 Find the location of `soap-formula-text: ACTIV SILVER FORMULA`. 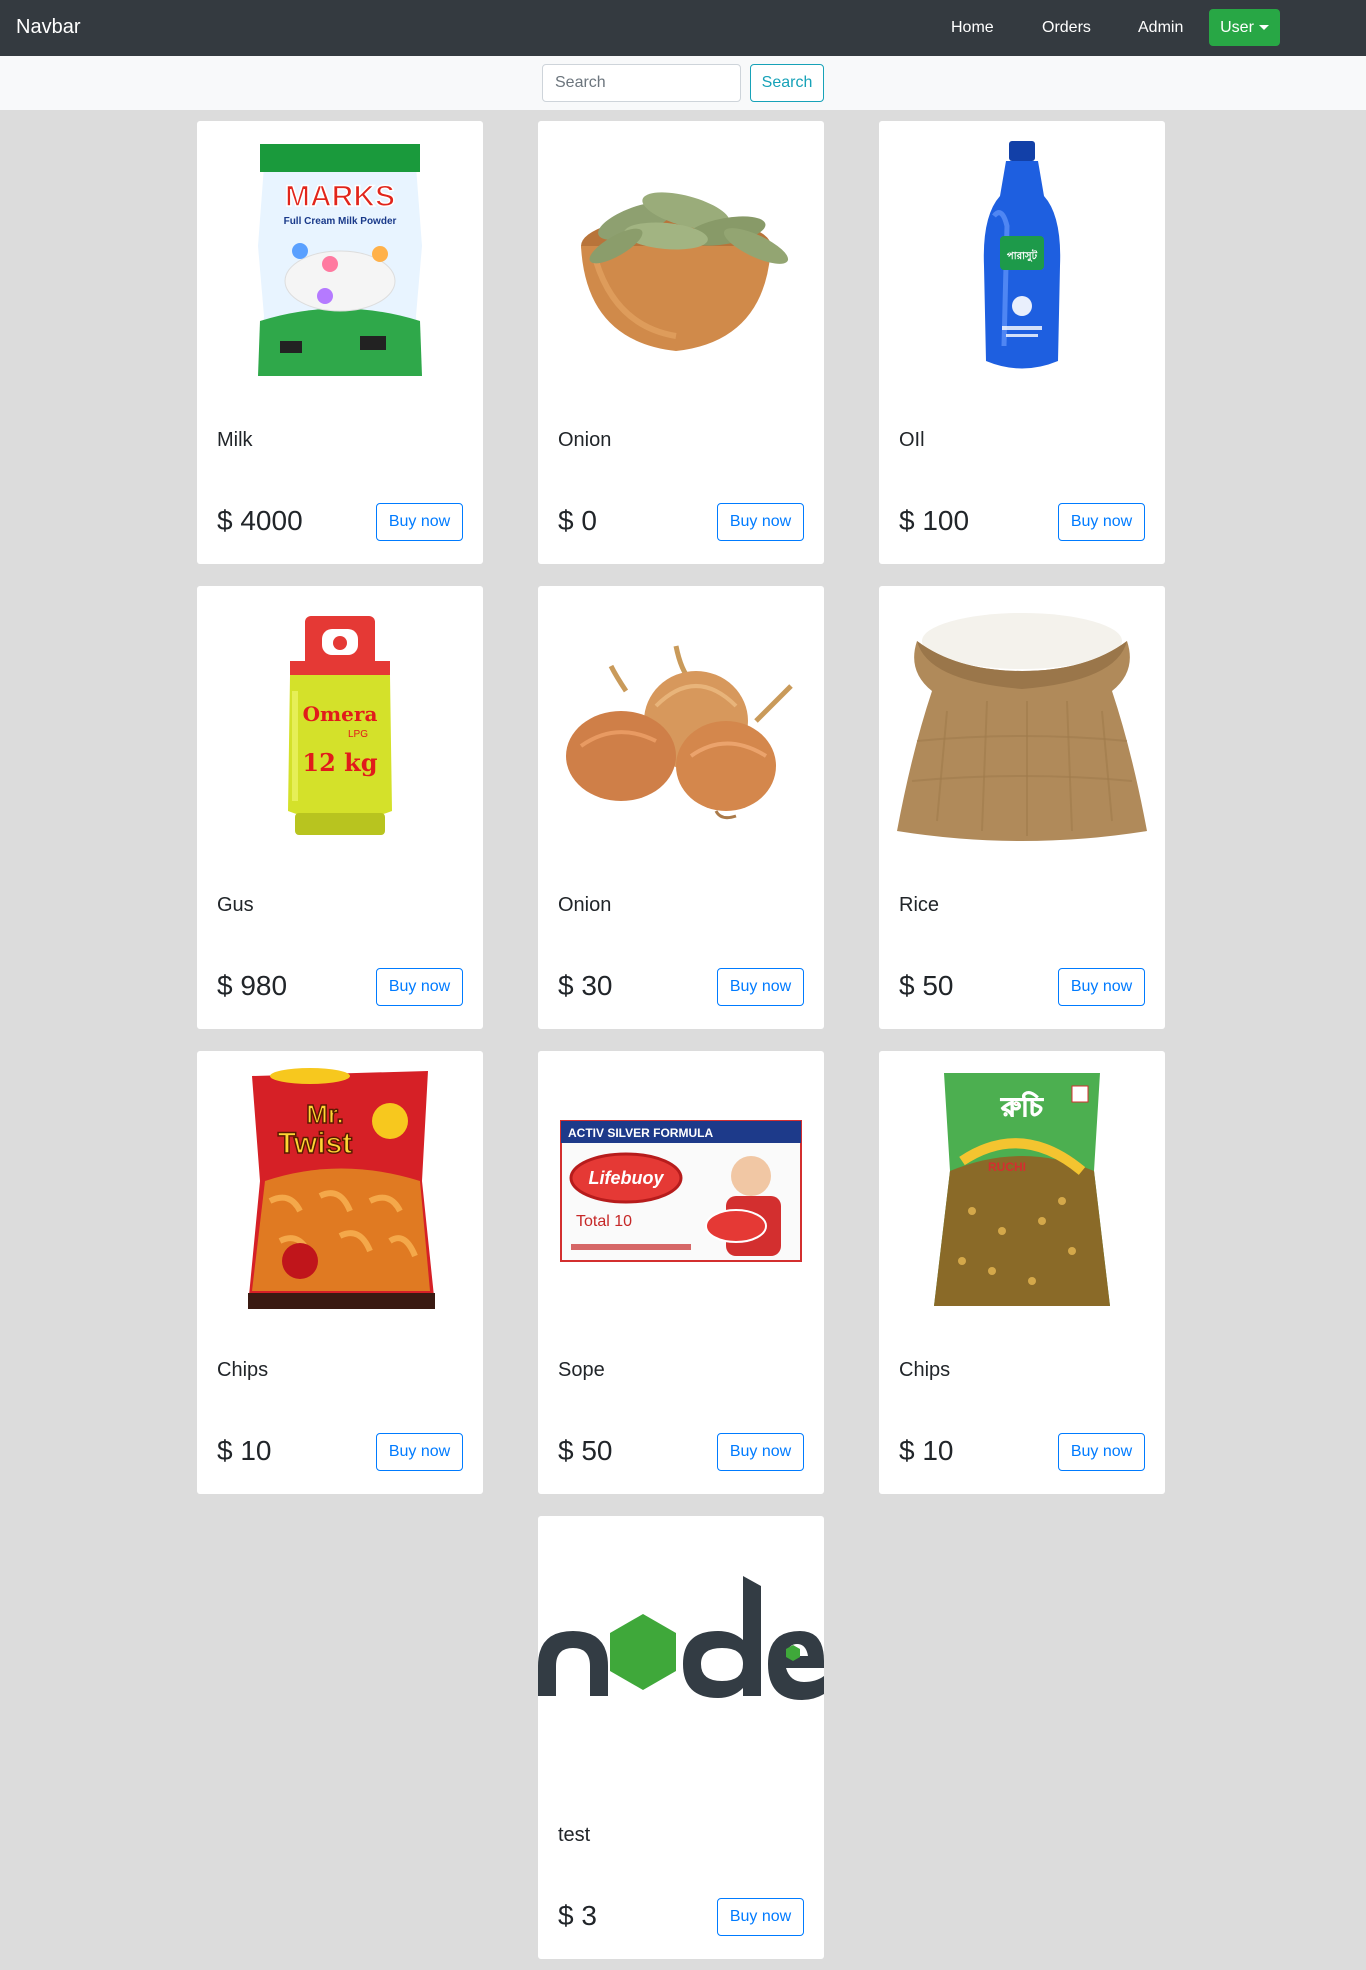

soap-formula-text: ACTIV SILVER FORMULA is located at coordinates (640, 1133).